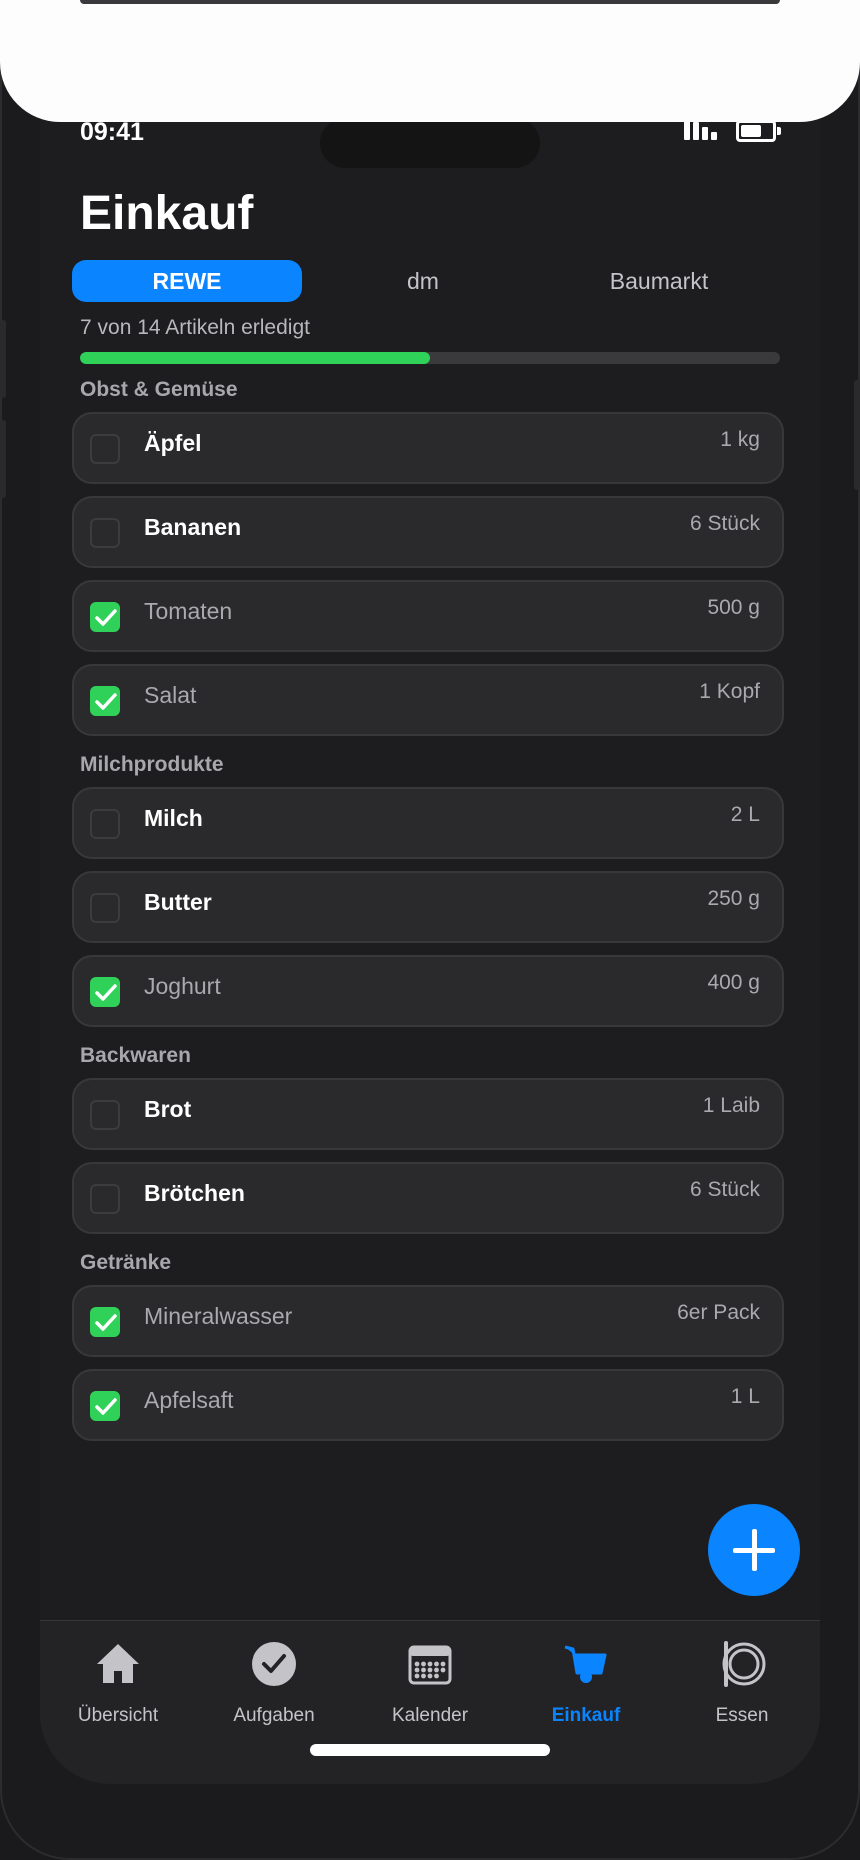  Describe the element at coordinates (126, 1262) in the screenshot. I see `section-title: Getränke` at that location.